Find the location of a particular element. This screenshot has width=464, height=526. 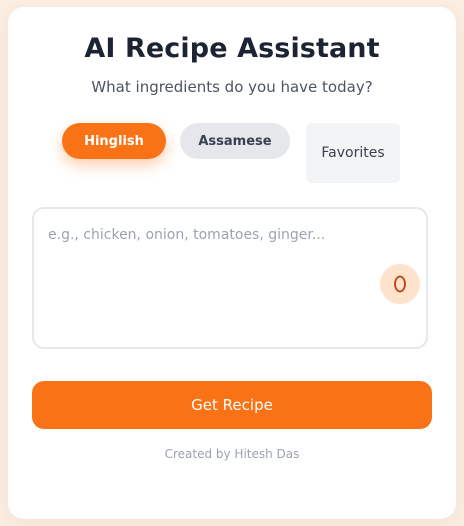

favorites-button: Favorites is located at coordinates (353, 153).